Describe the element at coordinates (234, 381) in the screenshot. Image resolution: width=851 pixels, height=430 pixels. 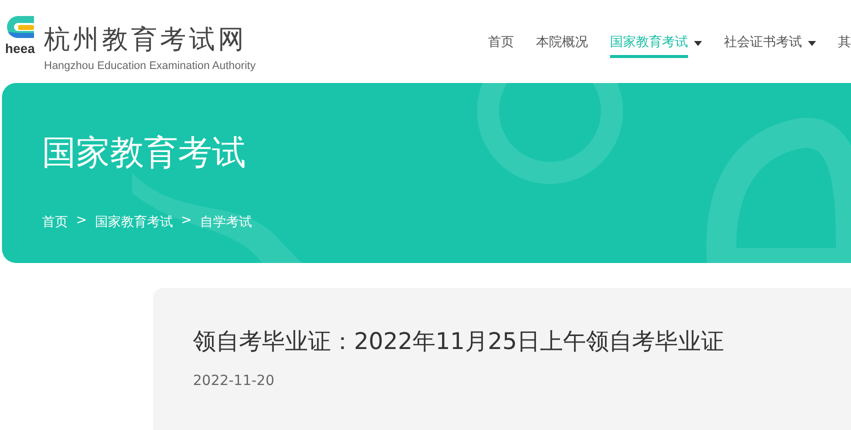
I see `article-date: 2022-11-20` at that location.